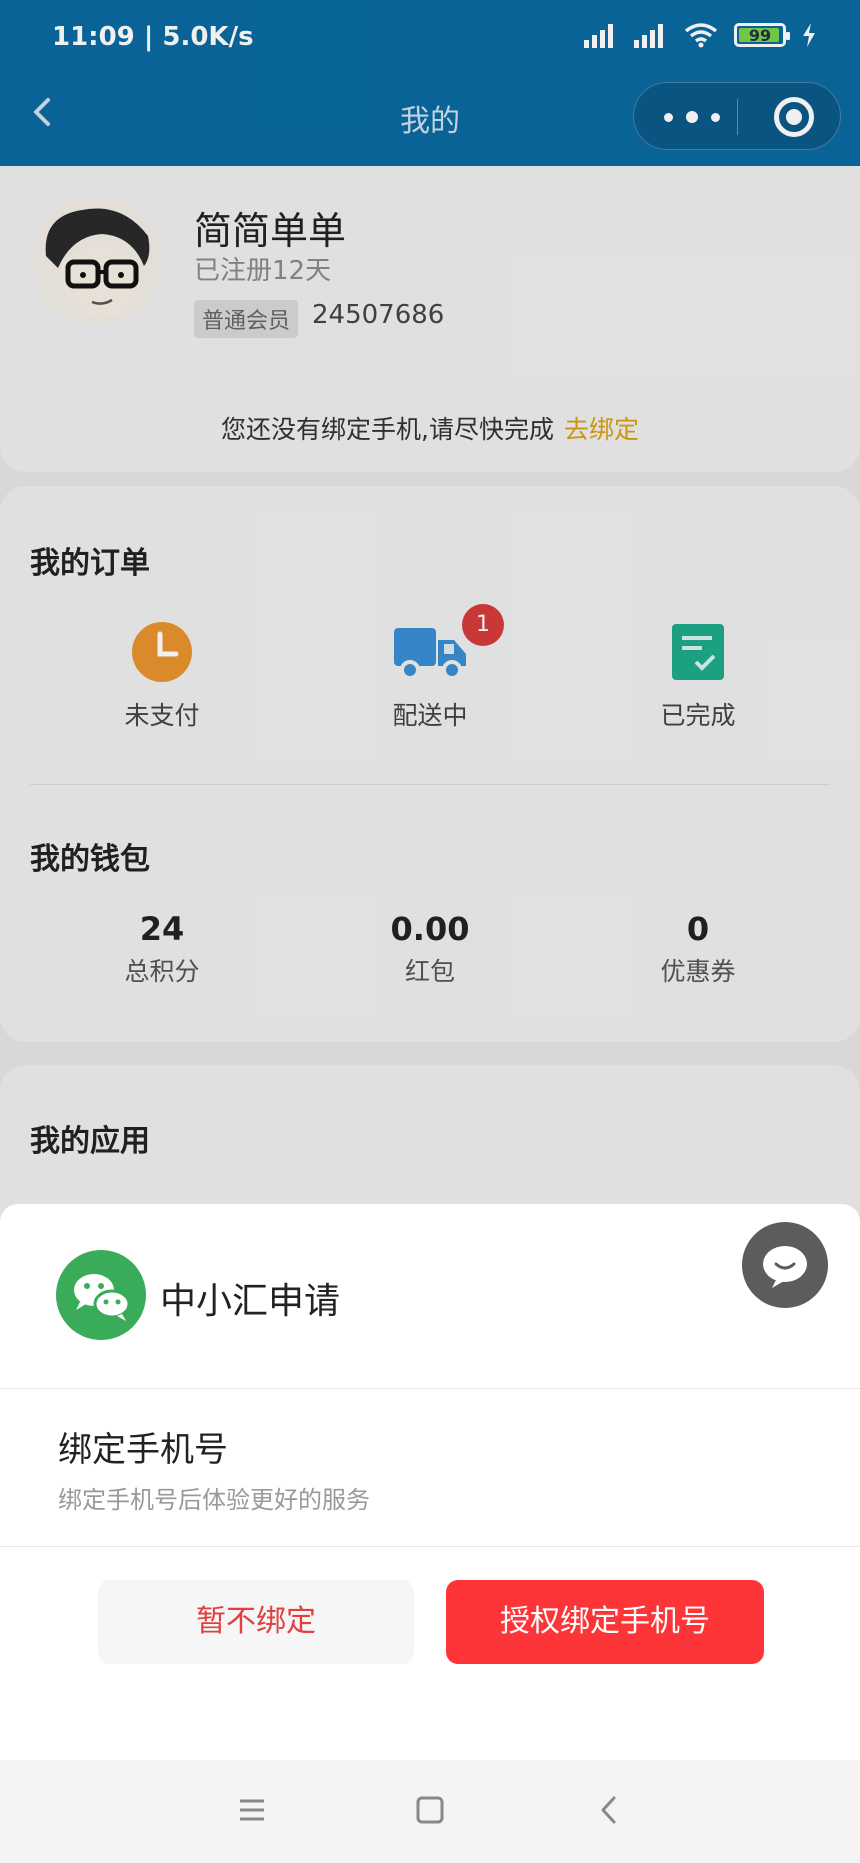 The height and width of the screenshot is (1863, 860). Describe the element at coordinates (785, 1265) in the screenshot. I see `customer-service-icon` at that location.